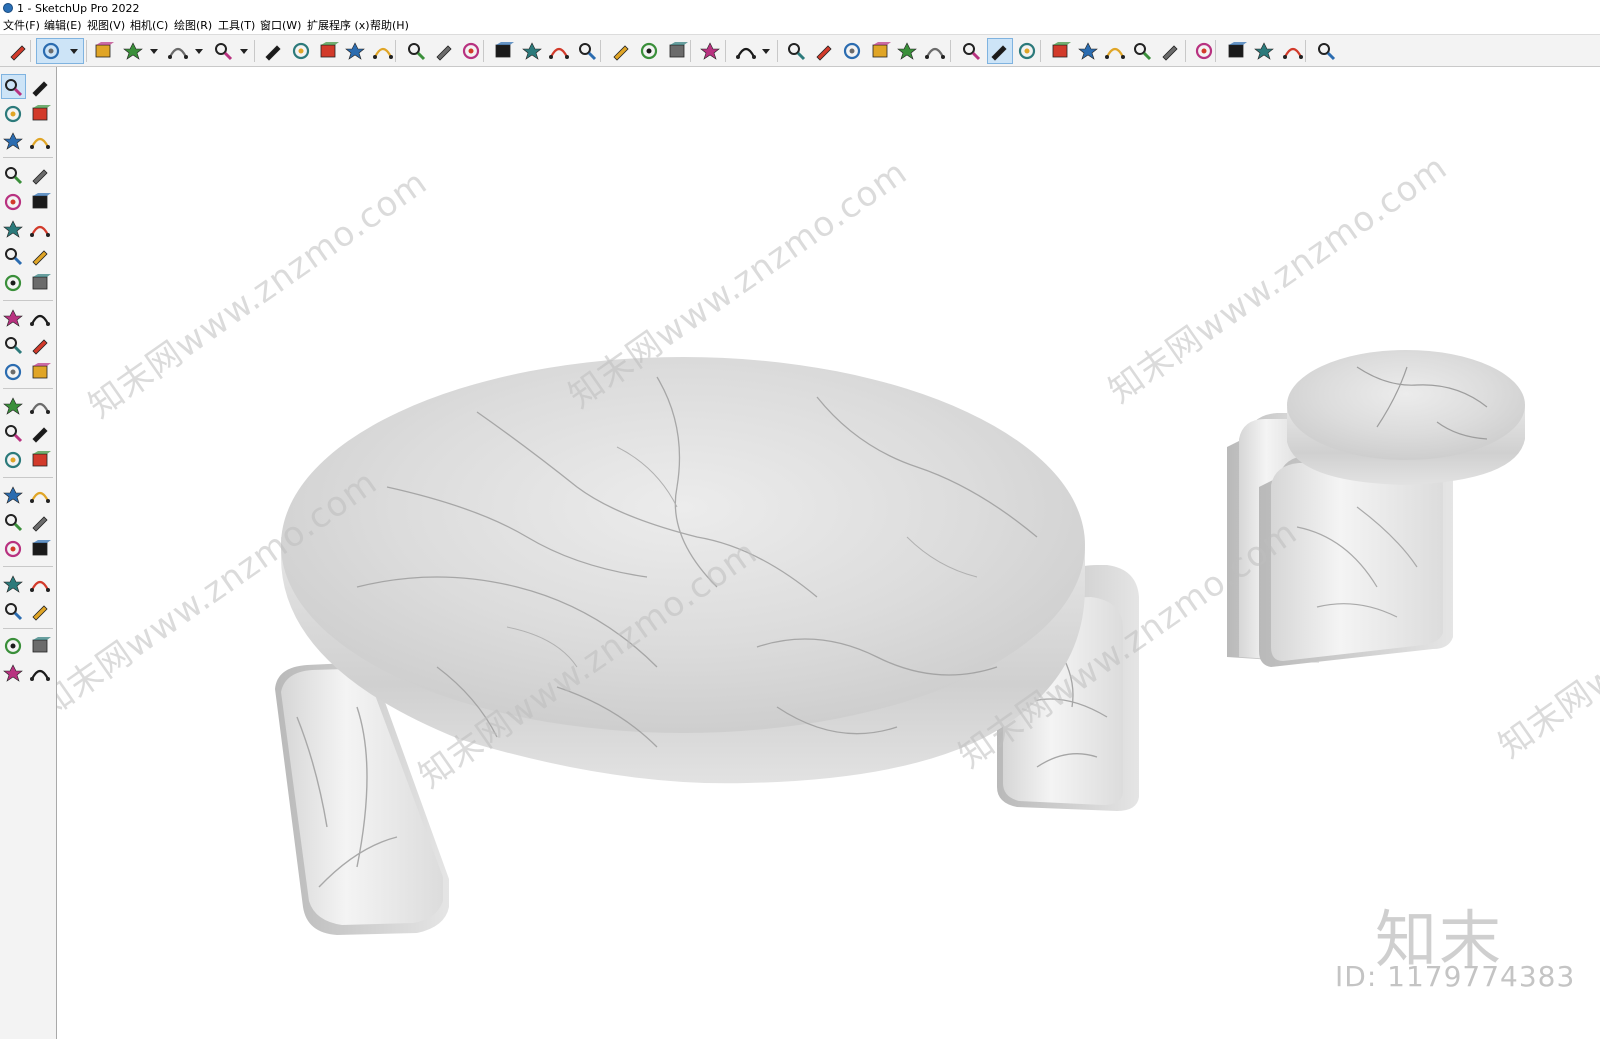  What do you see at coordinates (935, 51) in the screenshot?
I see `top-view-icon` at bounding box center [935, 51].